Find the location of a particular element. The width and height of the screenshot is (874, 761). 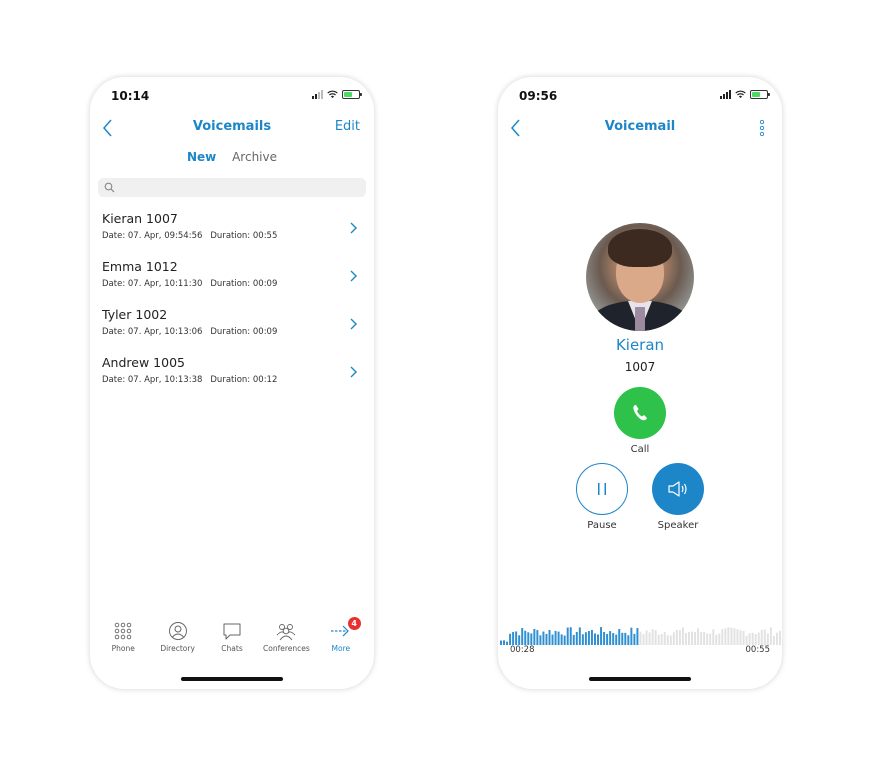

page-title: Voicemail is located at coordinates (640, 126).